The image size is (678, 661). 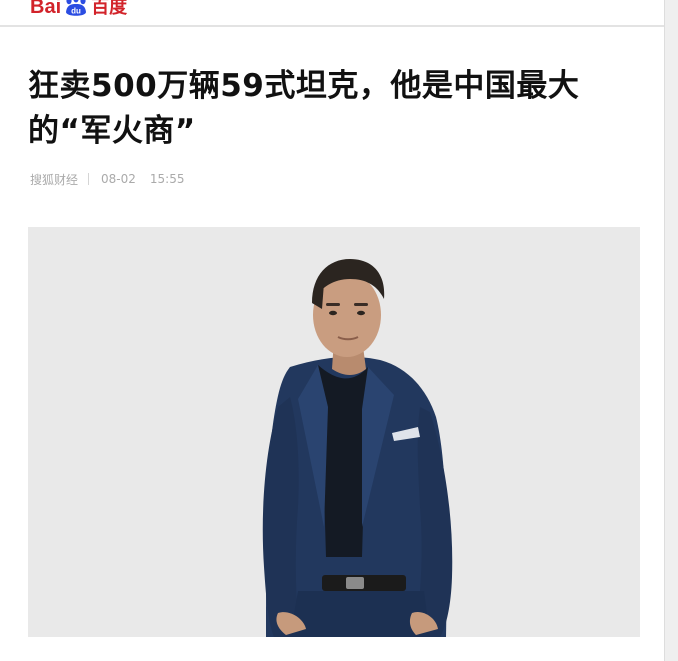 What do you see at coordinates (332, 13) in the screenshot?
I see `top-bar: Bai du 百度` at bounding box center [332, 13].